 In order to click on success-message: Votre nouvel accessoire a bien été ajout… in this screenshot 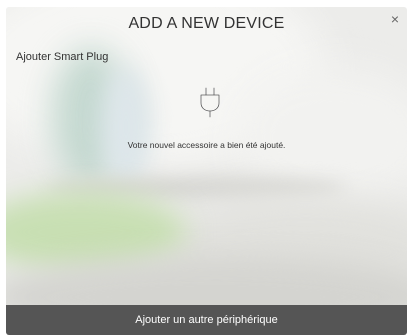, I will do `click(206, 145)`.